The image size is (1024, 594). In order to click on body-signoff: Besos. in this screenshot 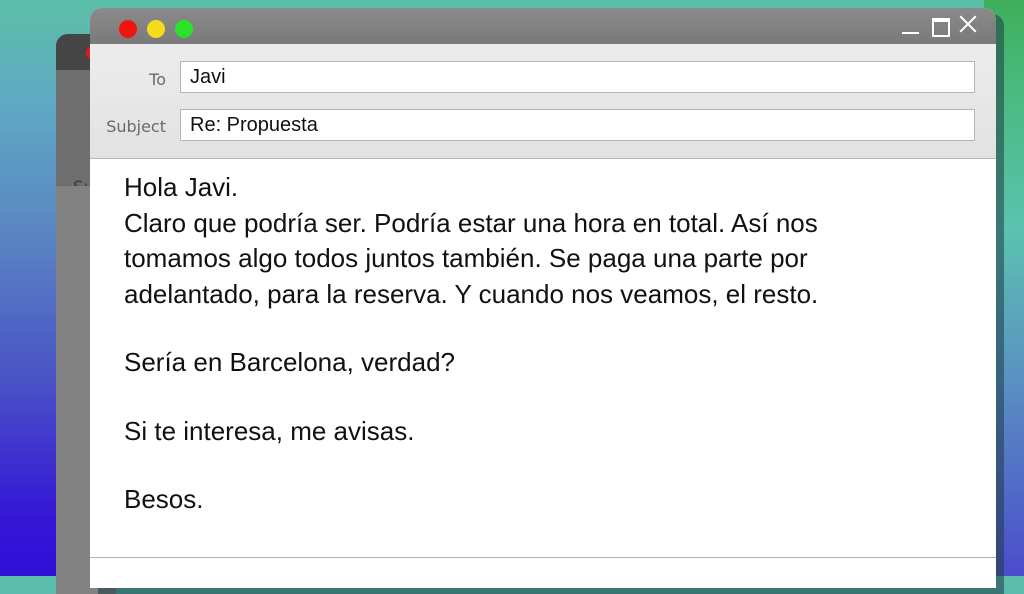, I will do `click(164, 499)`.